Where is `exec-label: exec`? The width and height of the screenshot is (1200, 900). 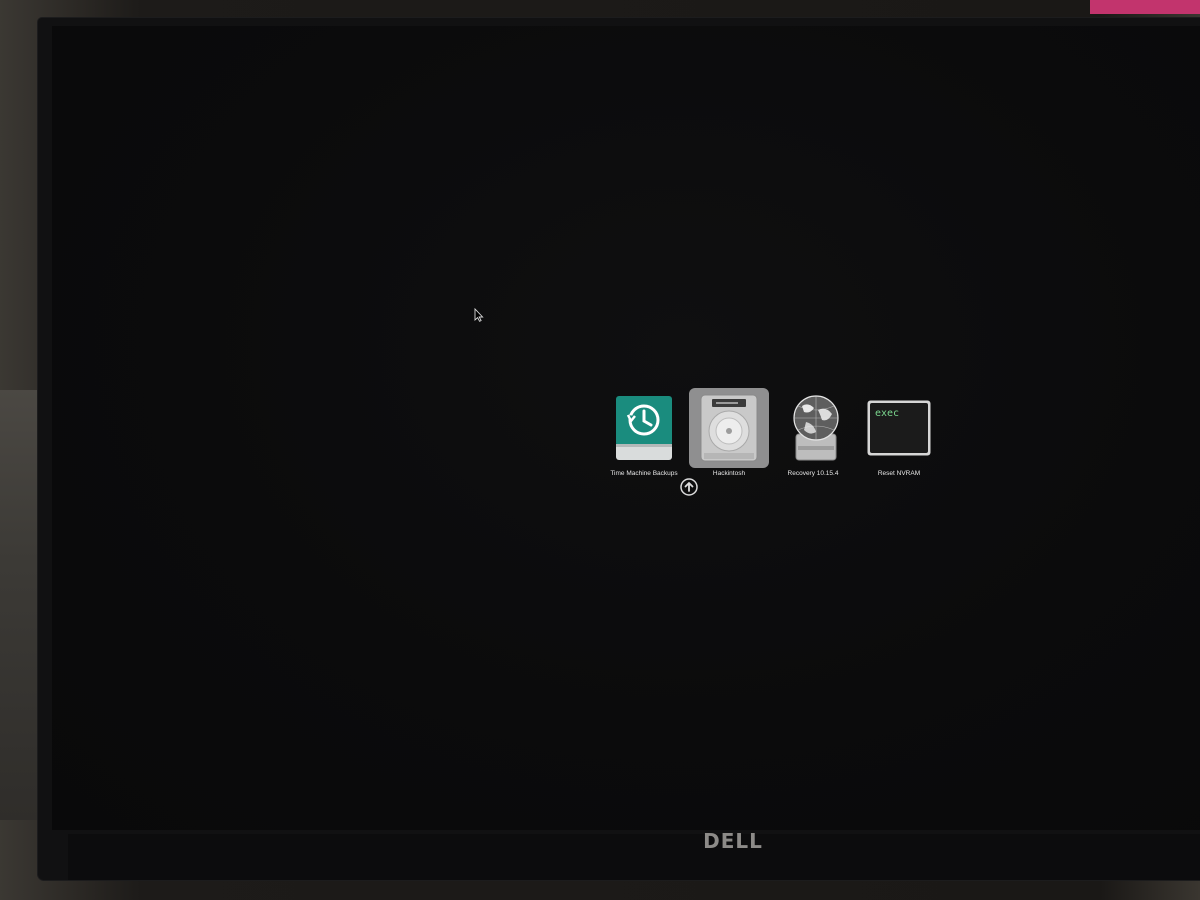 exec-label: exec is located at coordinates (887, 413).